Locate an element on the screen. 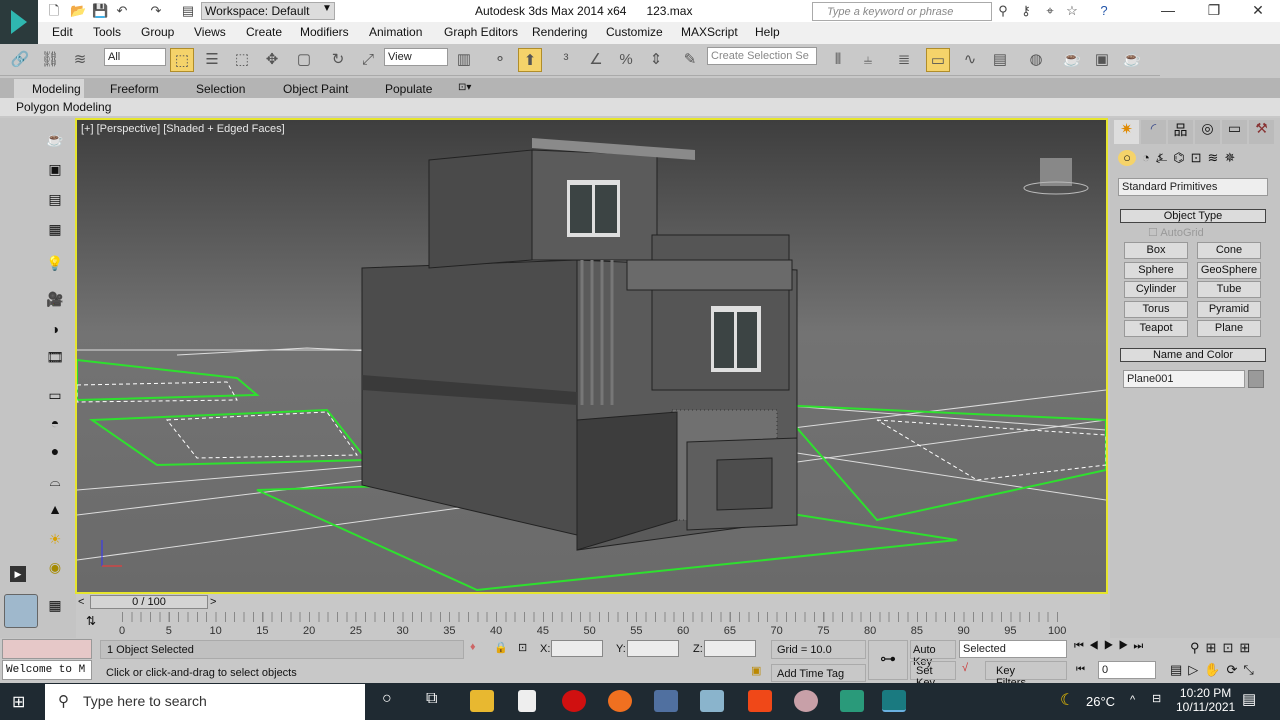  display-tab-icon: ▭ is located at coordinates (1234, 132).